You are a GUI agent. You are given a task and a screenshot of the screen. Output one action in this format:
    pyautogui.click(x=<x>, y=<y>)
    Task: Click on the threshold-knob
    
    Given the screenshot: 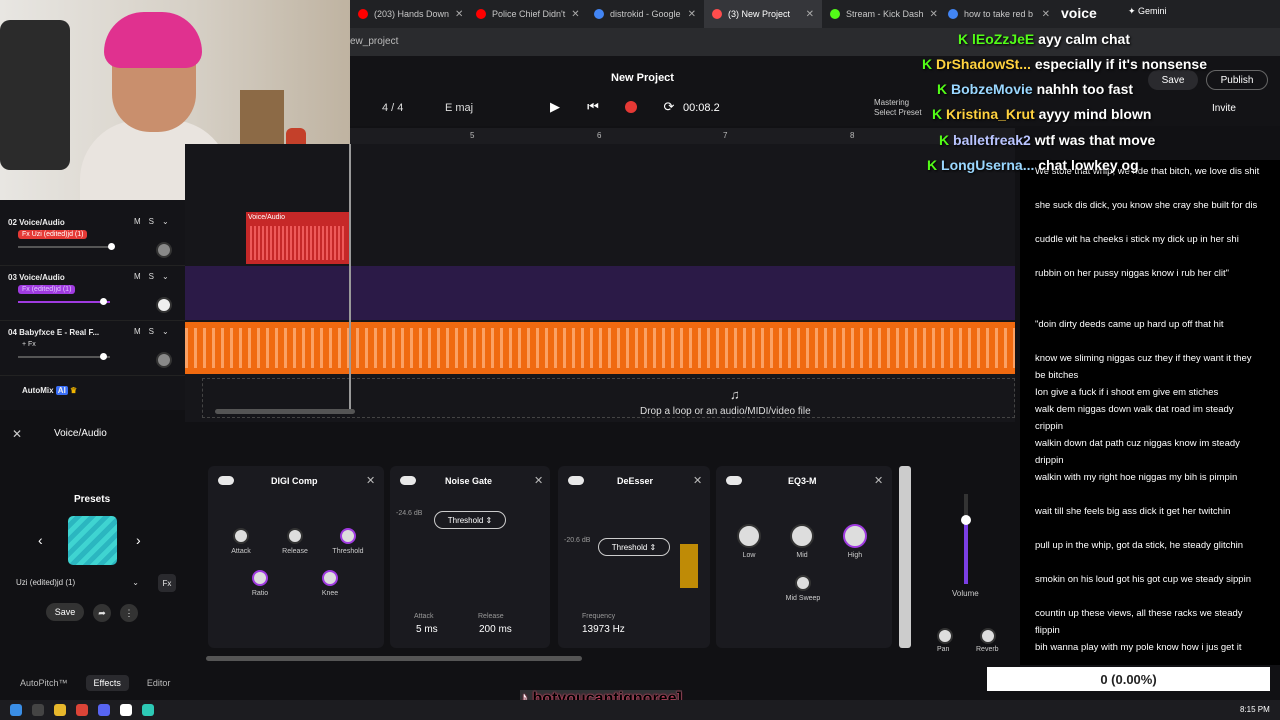 What is the action you would take?
    pyautogui.click(x=348, y=536)
    